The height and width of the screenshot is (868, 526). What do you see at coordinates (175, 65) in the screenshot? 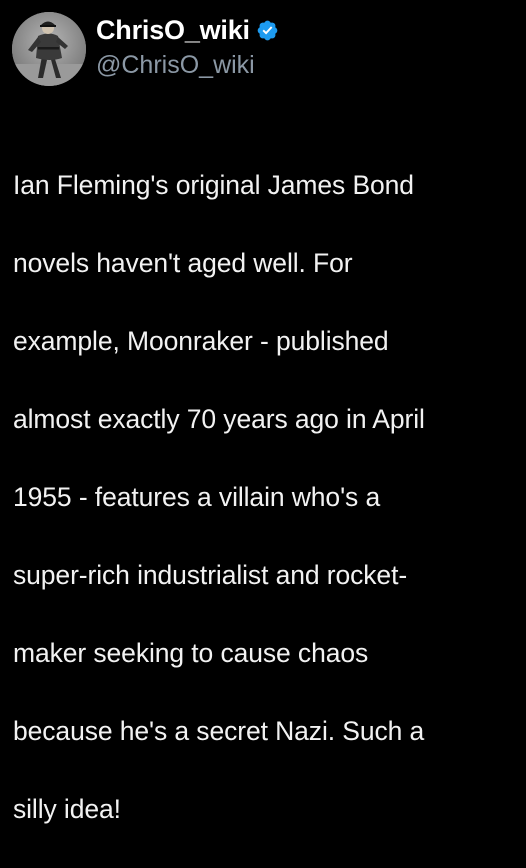
I see `user-handle: @ChrisO_wiki` at bounding box center [175, 65].